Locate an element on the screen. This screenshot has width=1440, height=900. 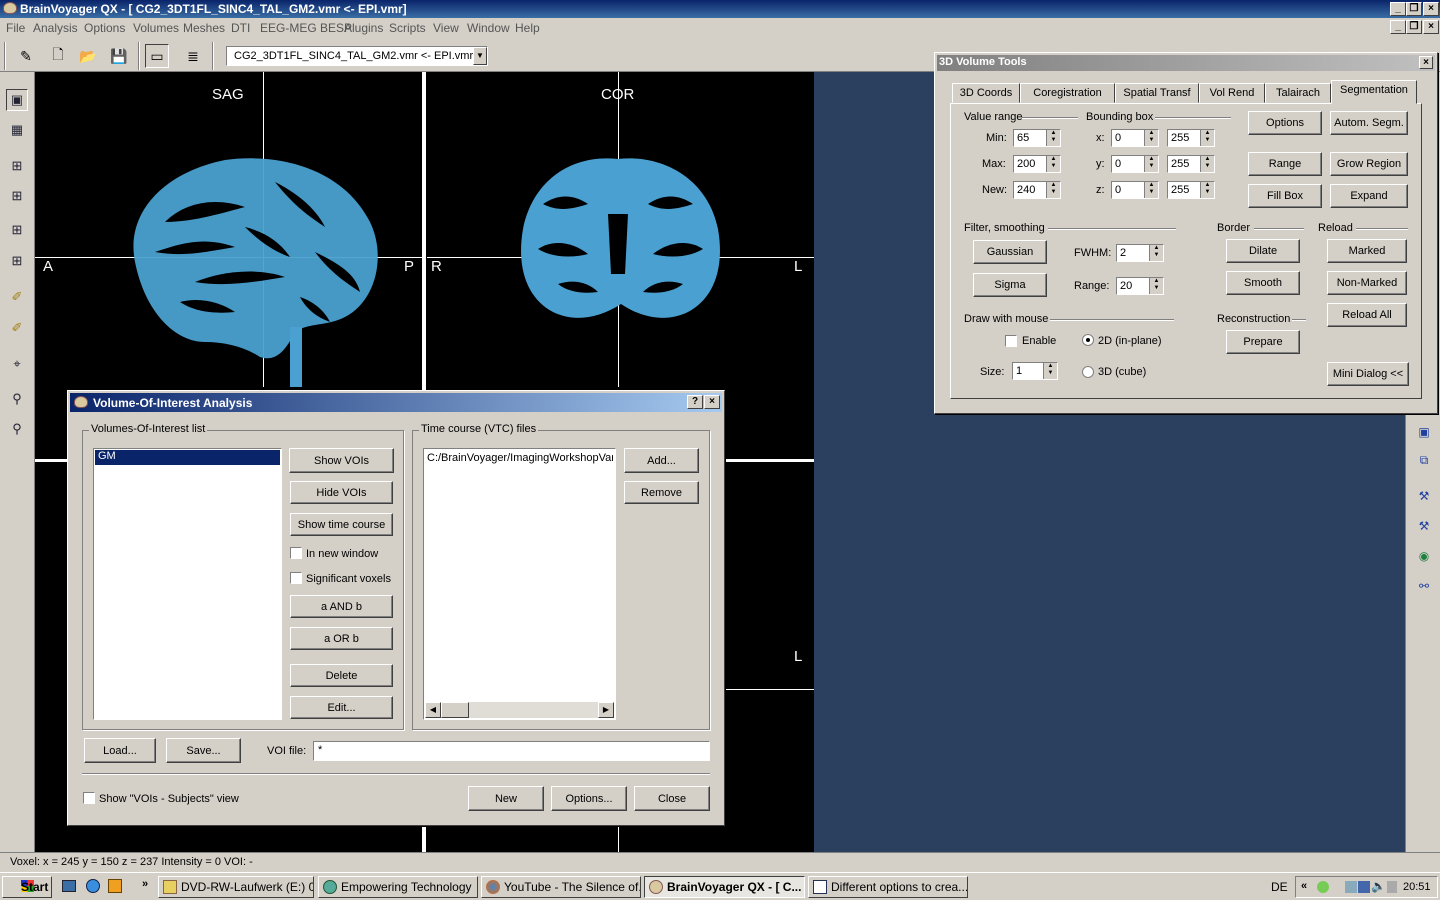
slice-view-1-icon: ⊞ is located at coordinates (17, 166).